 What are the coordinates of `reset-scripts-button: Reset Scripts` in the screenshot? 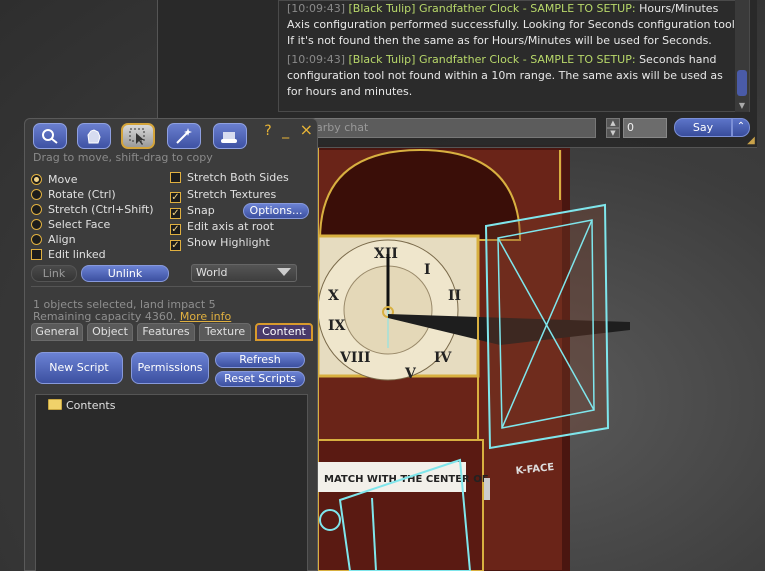 It's located at (260, 379).